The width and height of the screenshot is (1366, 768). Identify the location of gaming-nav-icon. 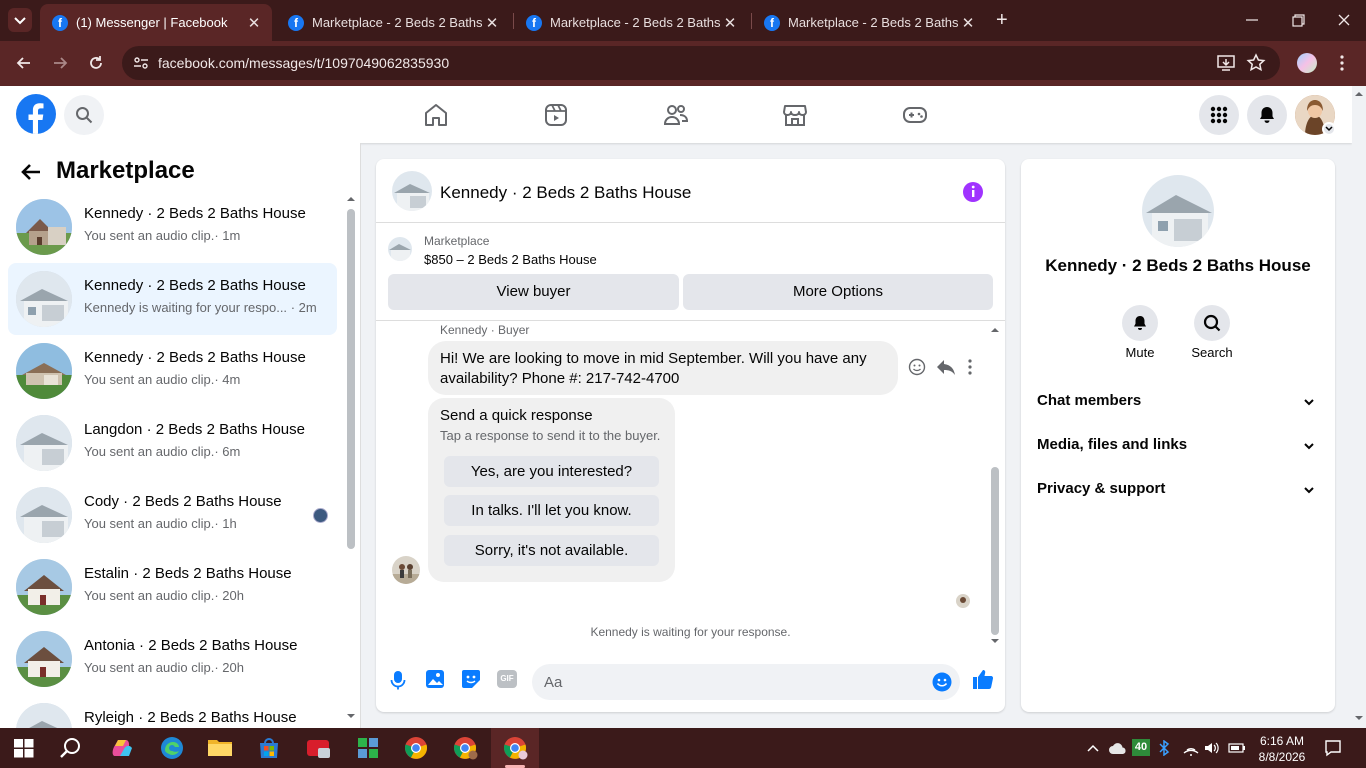
(915, 115).